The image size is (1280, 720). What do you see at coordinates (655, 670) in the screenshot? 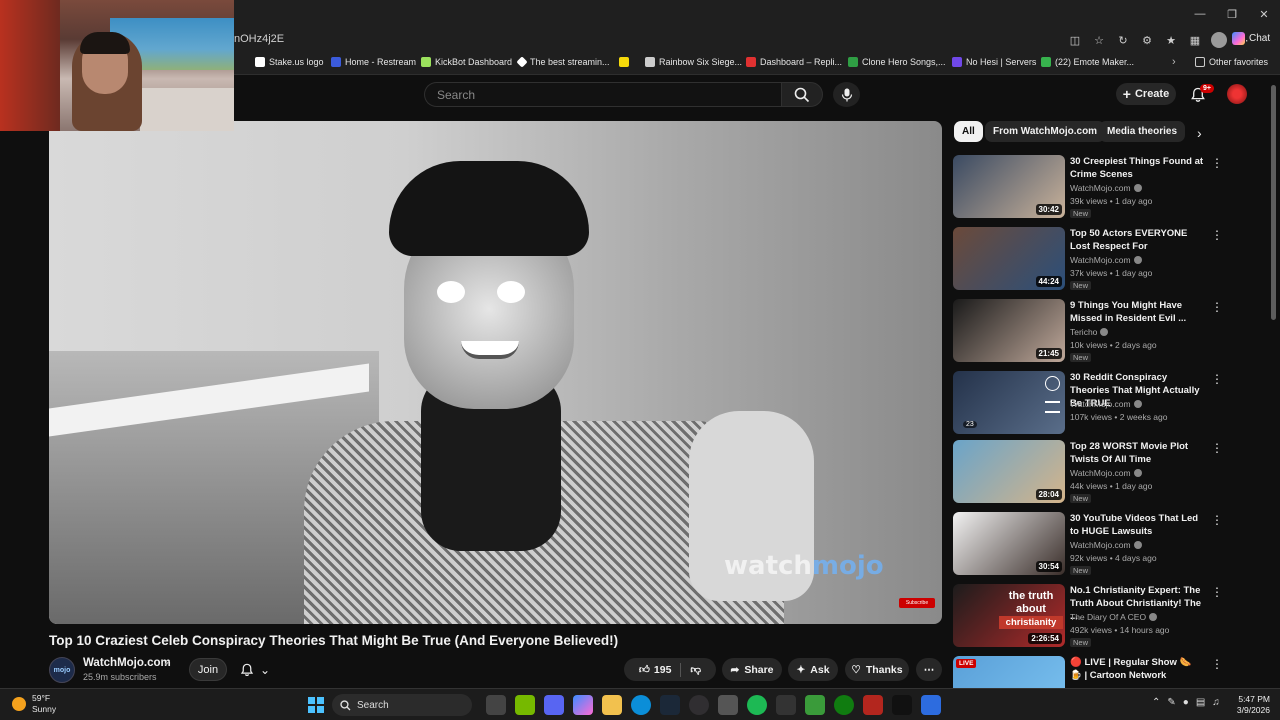
I see `like-button: 👍︎ 195` at bounding box center [655, 670].